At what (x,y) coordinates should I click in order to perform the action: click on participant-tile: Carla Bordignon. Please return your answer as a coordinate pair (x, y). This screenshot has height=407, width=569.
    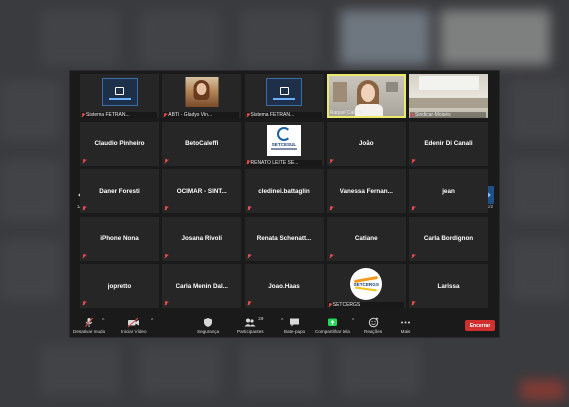
    Looking at the image, I should click on (448, 238).